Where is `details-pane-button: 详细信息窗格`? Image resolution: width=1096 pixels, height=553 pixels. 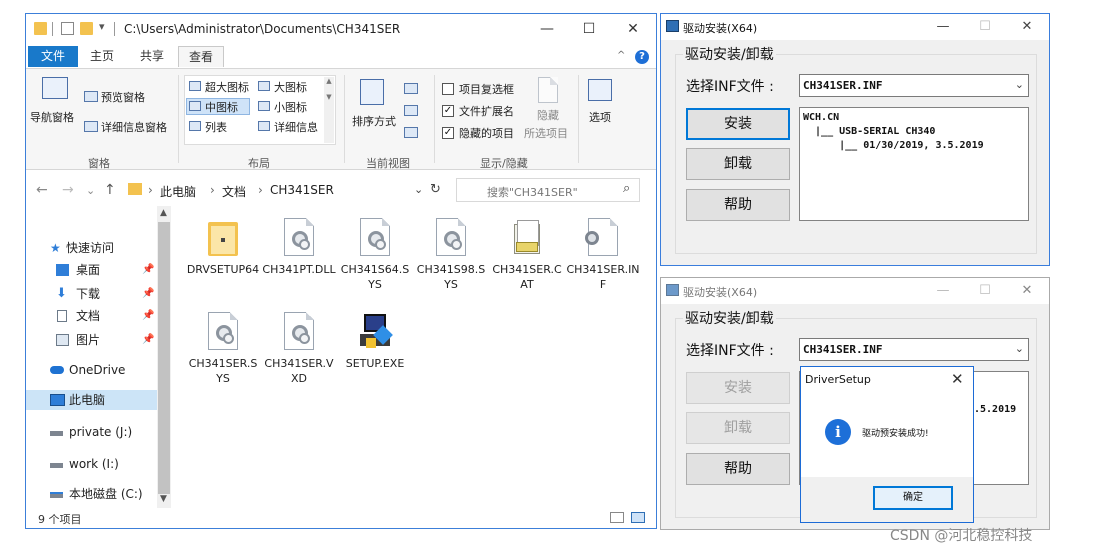
details-pane-button: 详细信息窗格 is located at coordinates (134, 127).